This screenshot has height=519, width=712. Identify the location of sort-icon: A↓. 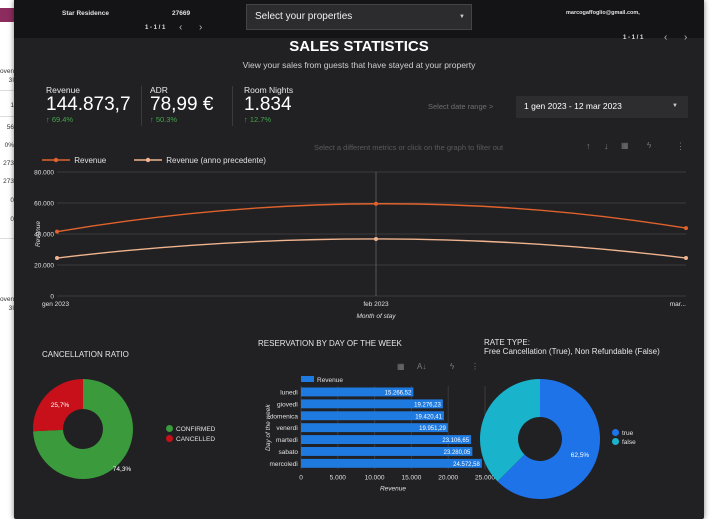
(421, 366).